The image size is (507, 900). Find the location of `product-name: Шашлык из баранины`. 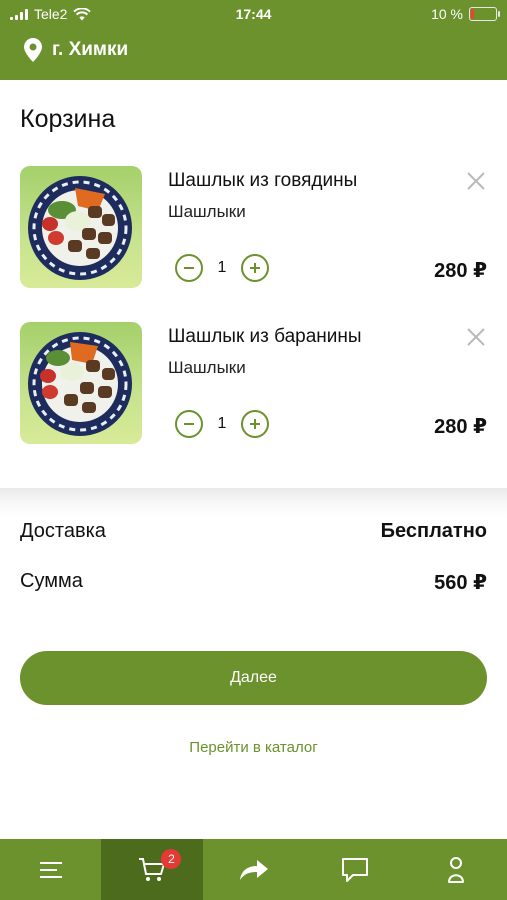

product-name: Шашлык из баранины is located at coordinates (265, 336).